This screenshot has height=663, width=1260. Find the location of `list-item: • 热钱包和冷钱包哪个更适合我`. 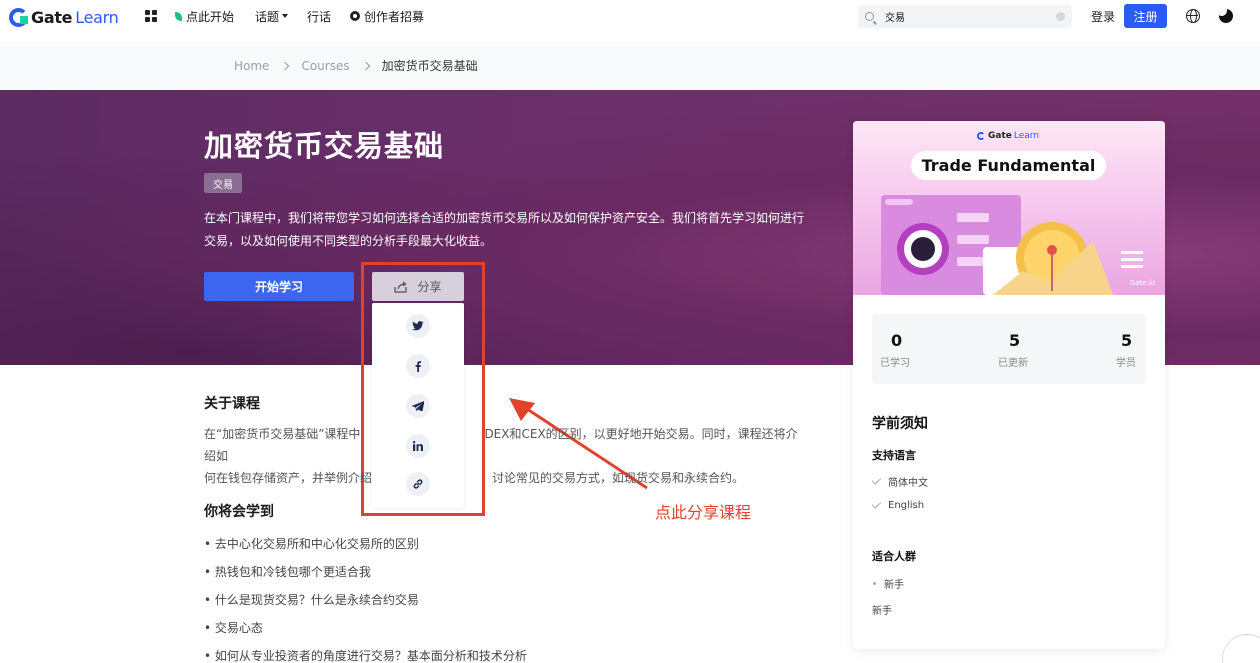

list-item: • 热钱包和冷钱包哪个更适合我 is located at coordinates (287, 572).